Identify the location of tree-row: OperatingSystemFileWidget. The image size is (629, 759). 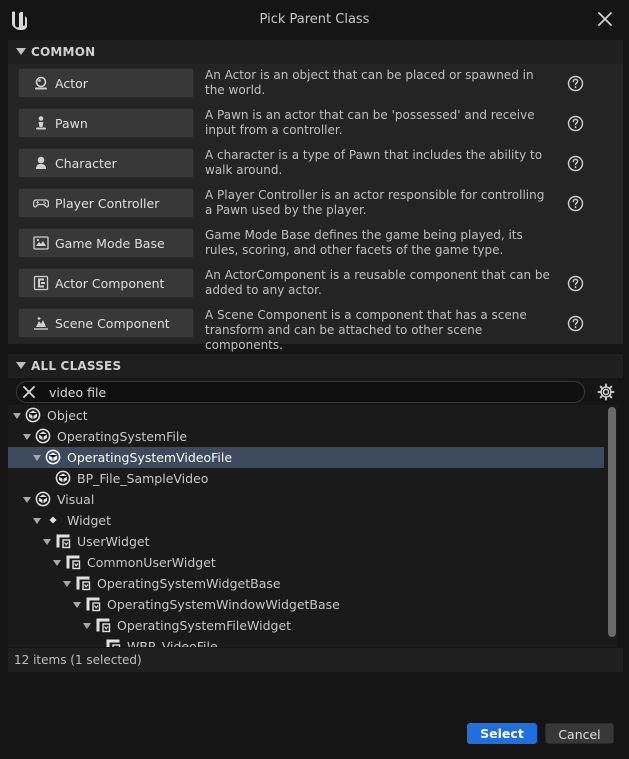
(306, 625).